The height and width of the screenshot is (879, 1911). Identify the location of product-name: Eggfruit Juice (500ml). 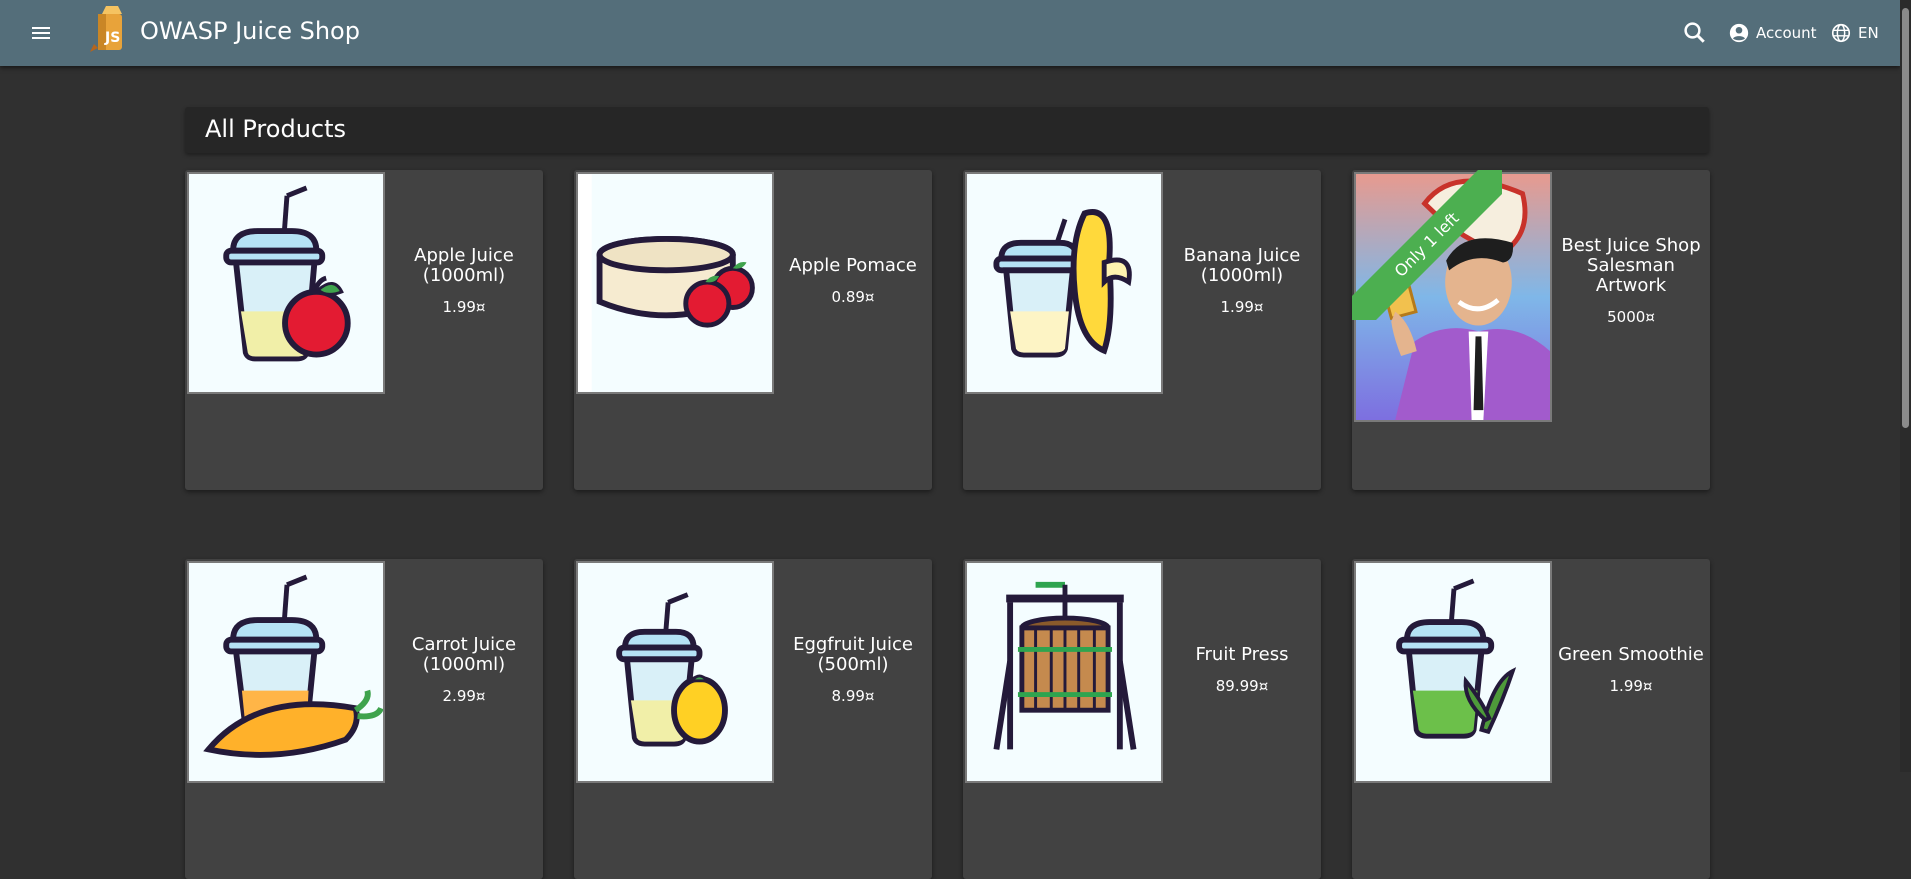
(853, 654).